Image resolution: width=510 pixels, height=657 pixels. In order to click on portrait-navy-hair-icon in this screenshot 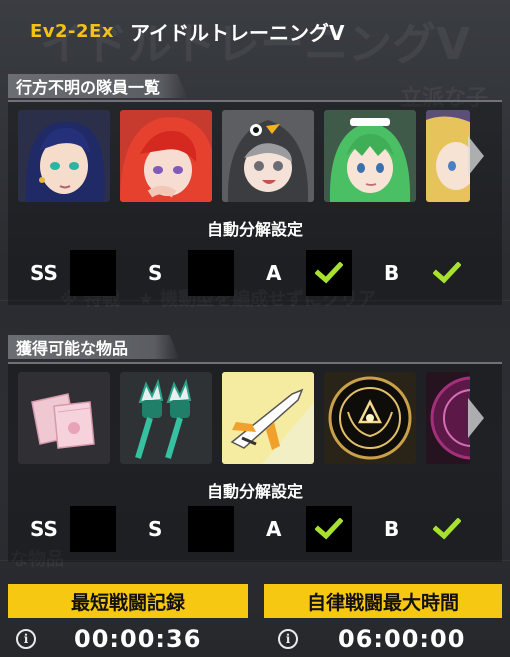, I will do `click(64, 156)`.